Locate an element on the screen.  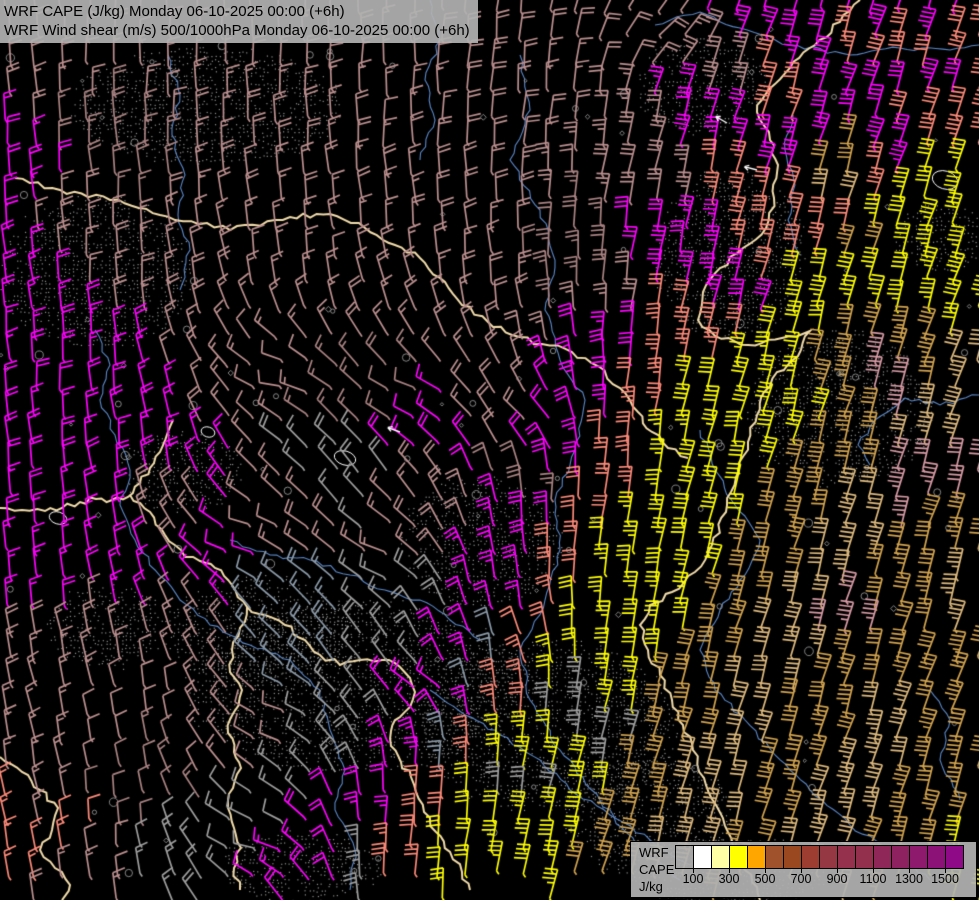
legend-label-cape: CAPE is located at coordinates (657, 869).